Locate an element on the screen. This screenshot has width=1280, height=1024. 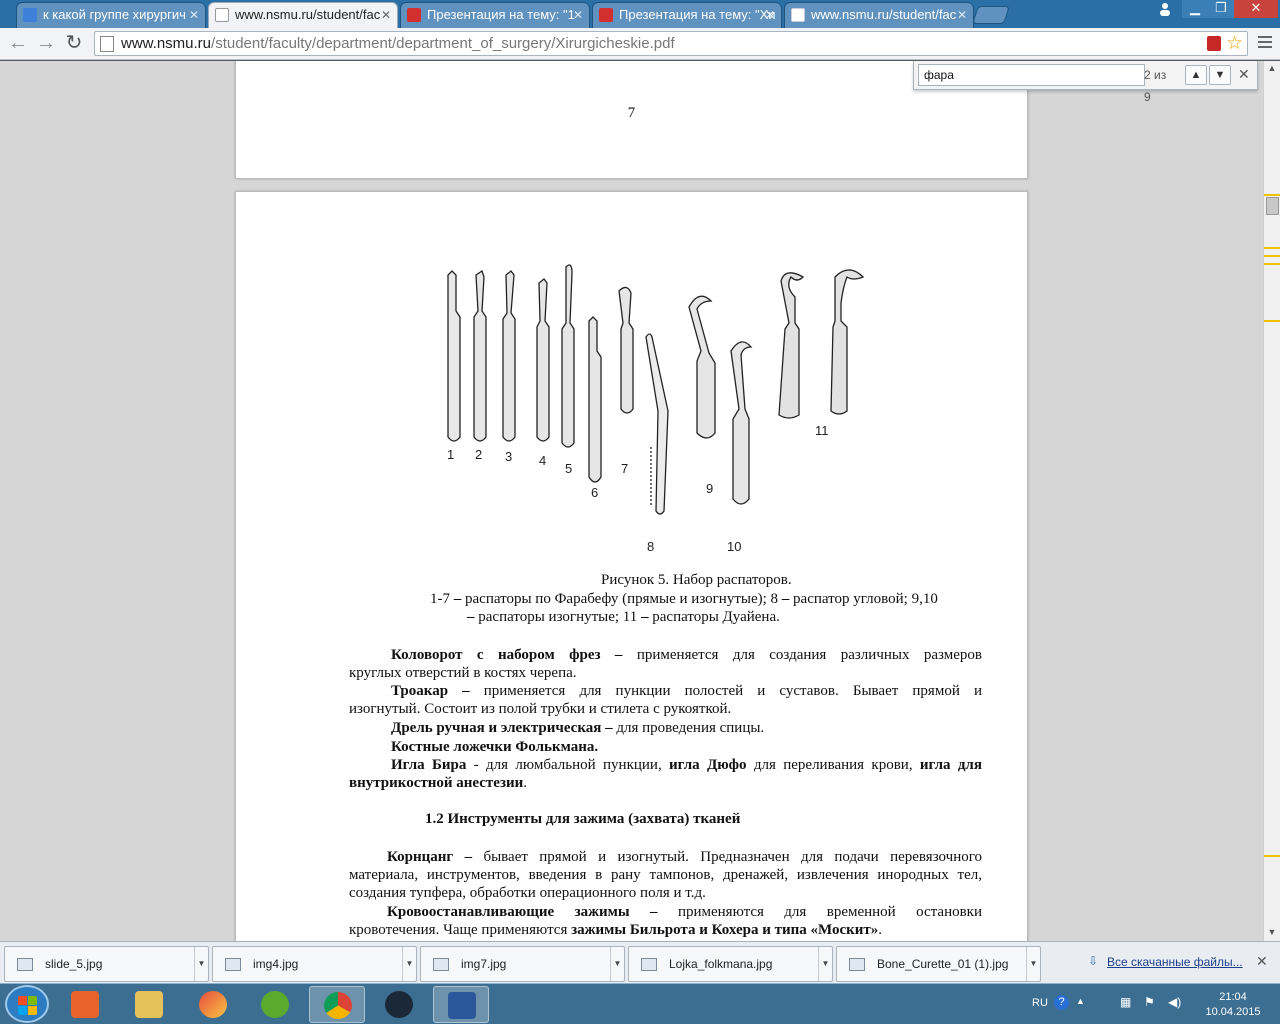
start-button is located at coordinates (27, 1004).